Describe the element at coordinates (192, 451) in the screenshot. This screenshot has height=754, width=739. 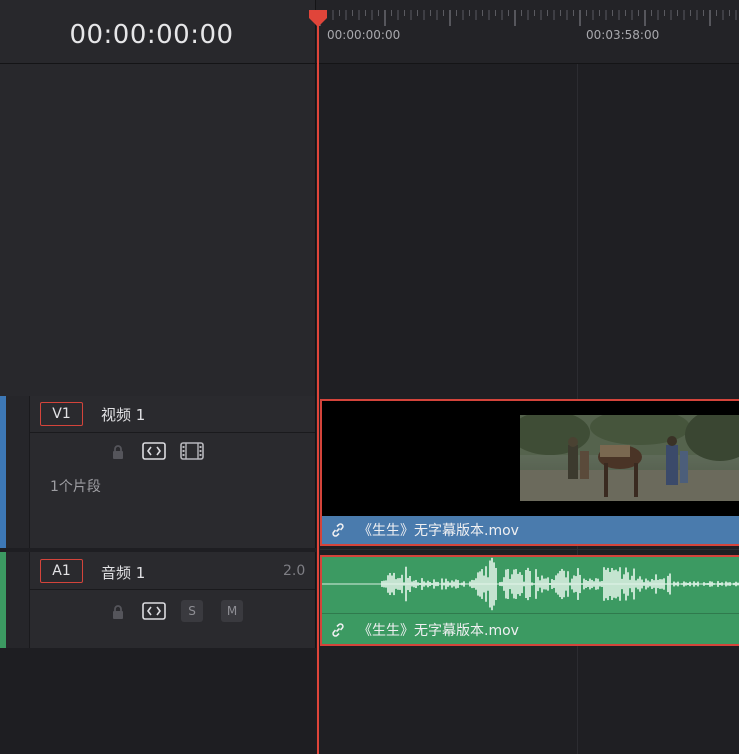
I see `film-strip-icon` at that location.